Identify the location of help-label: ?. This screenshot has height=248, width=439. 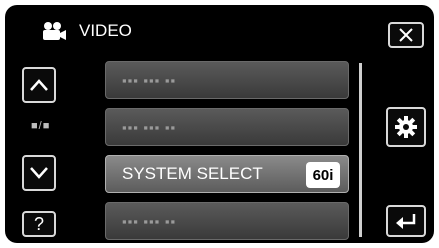
(38, 223).